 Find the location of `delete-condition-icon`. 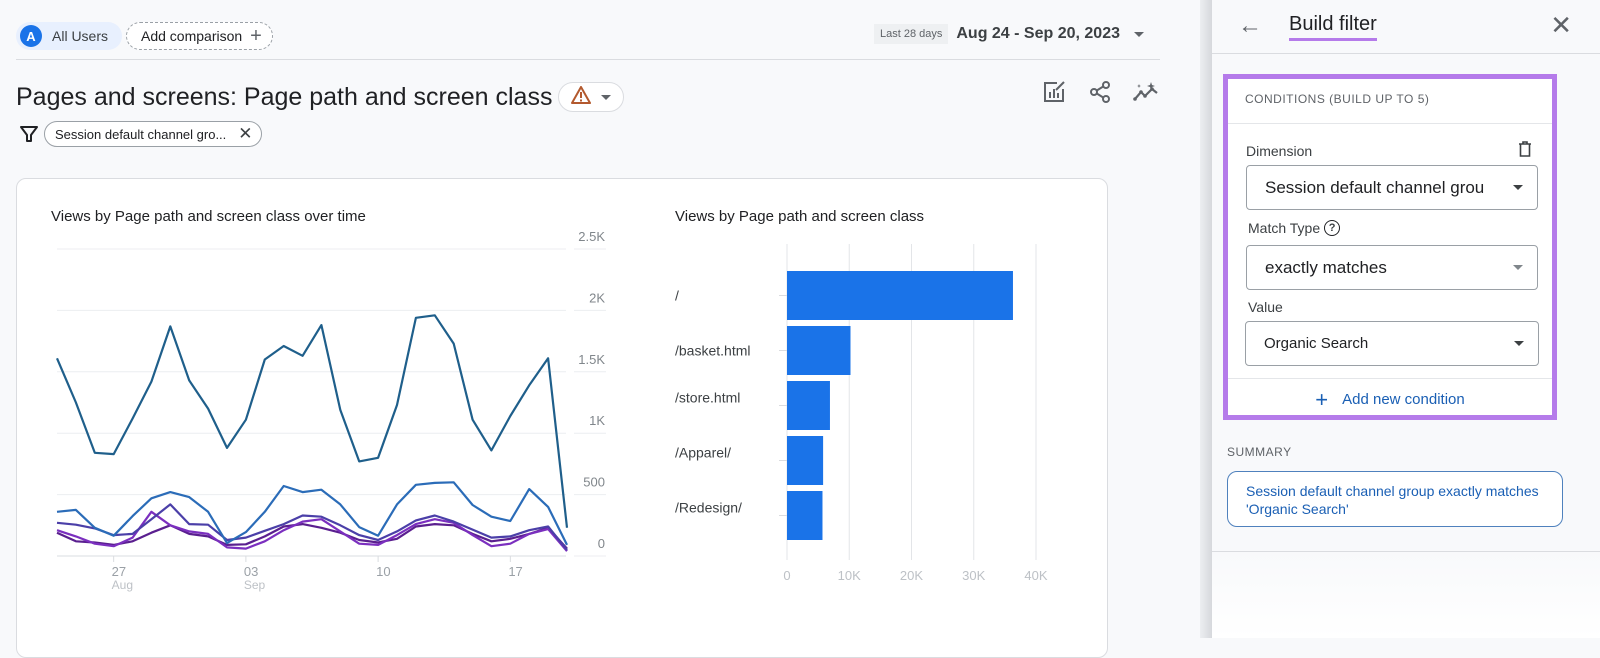

delete-condition-icon is located at coordinates (1525, 149).